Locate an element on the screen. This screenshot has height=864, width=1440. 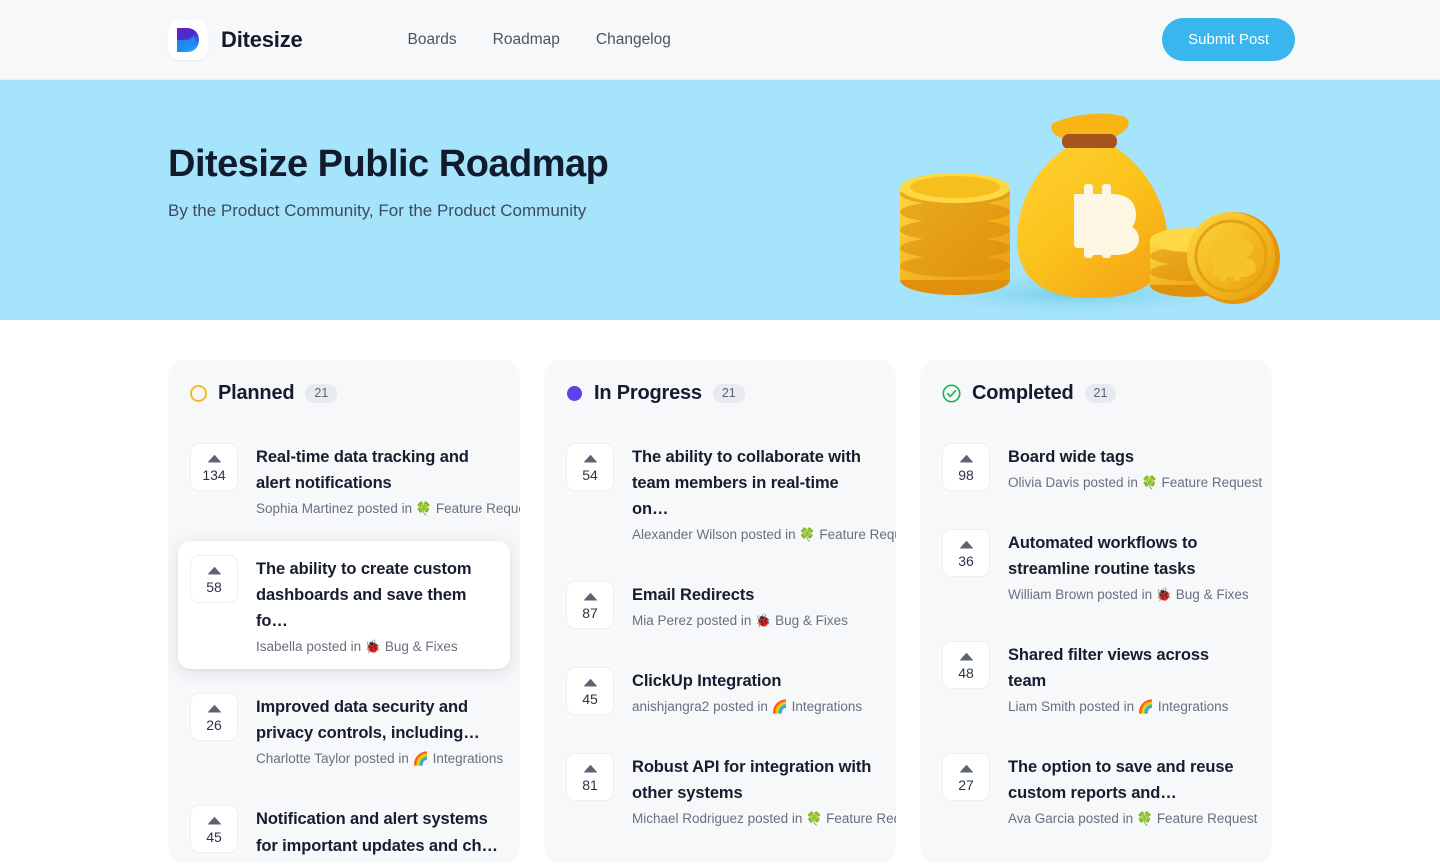
upvote-button: 54 is located at coordinates (590, 467).